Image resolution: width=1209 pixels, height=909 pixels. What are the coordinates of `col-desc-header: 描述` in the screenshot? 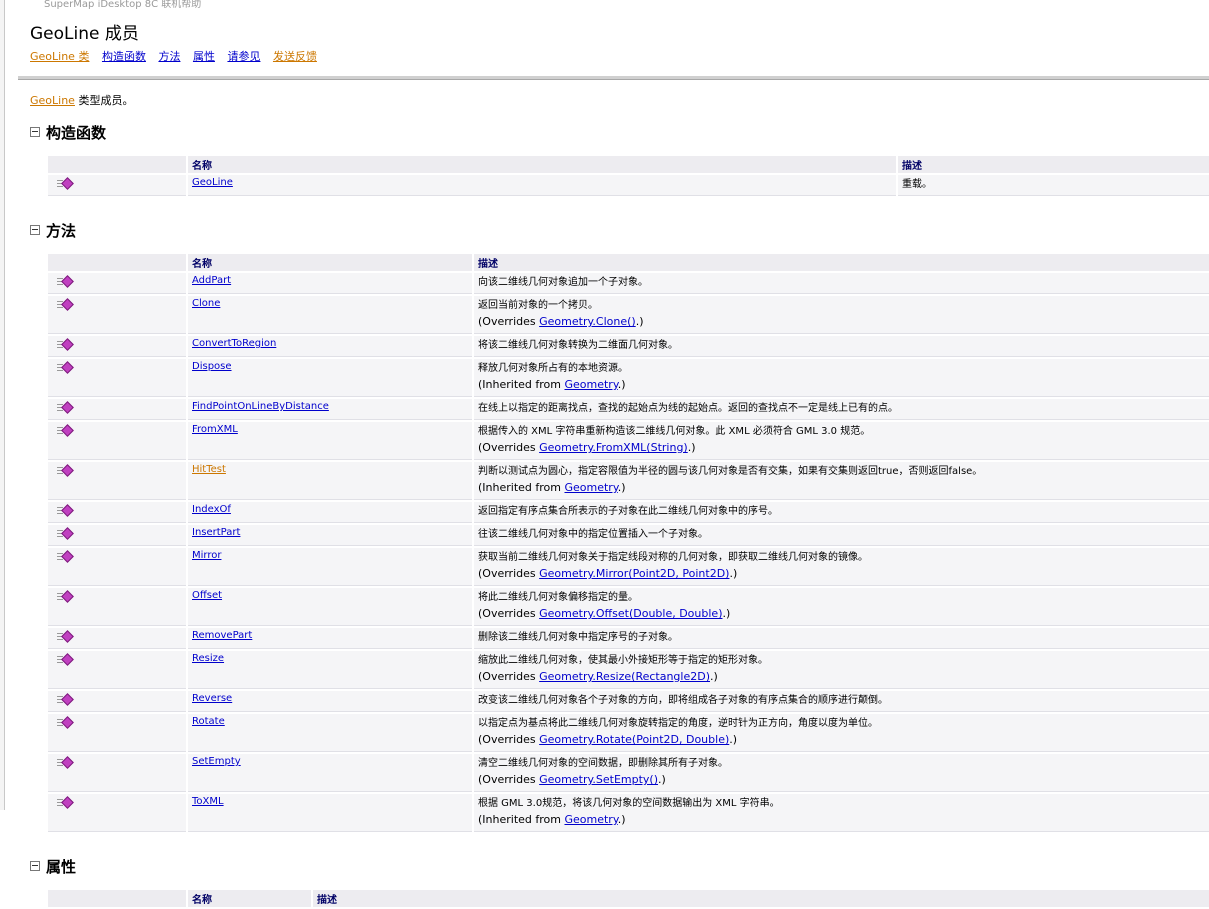 It's located at (841, 262).